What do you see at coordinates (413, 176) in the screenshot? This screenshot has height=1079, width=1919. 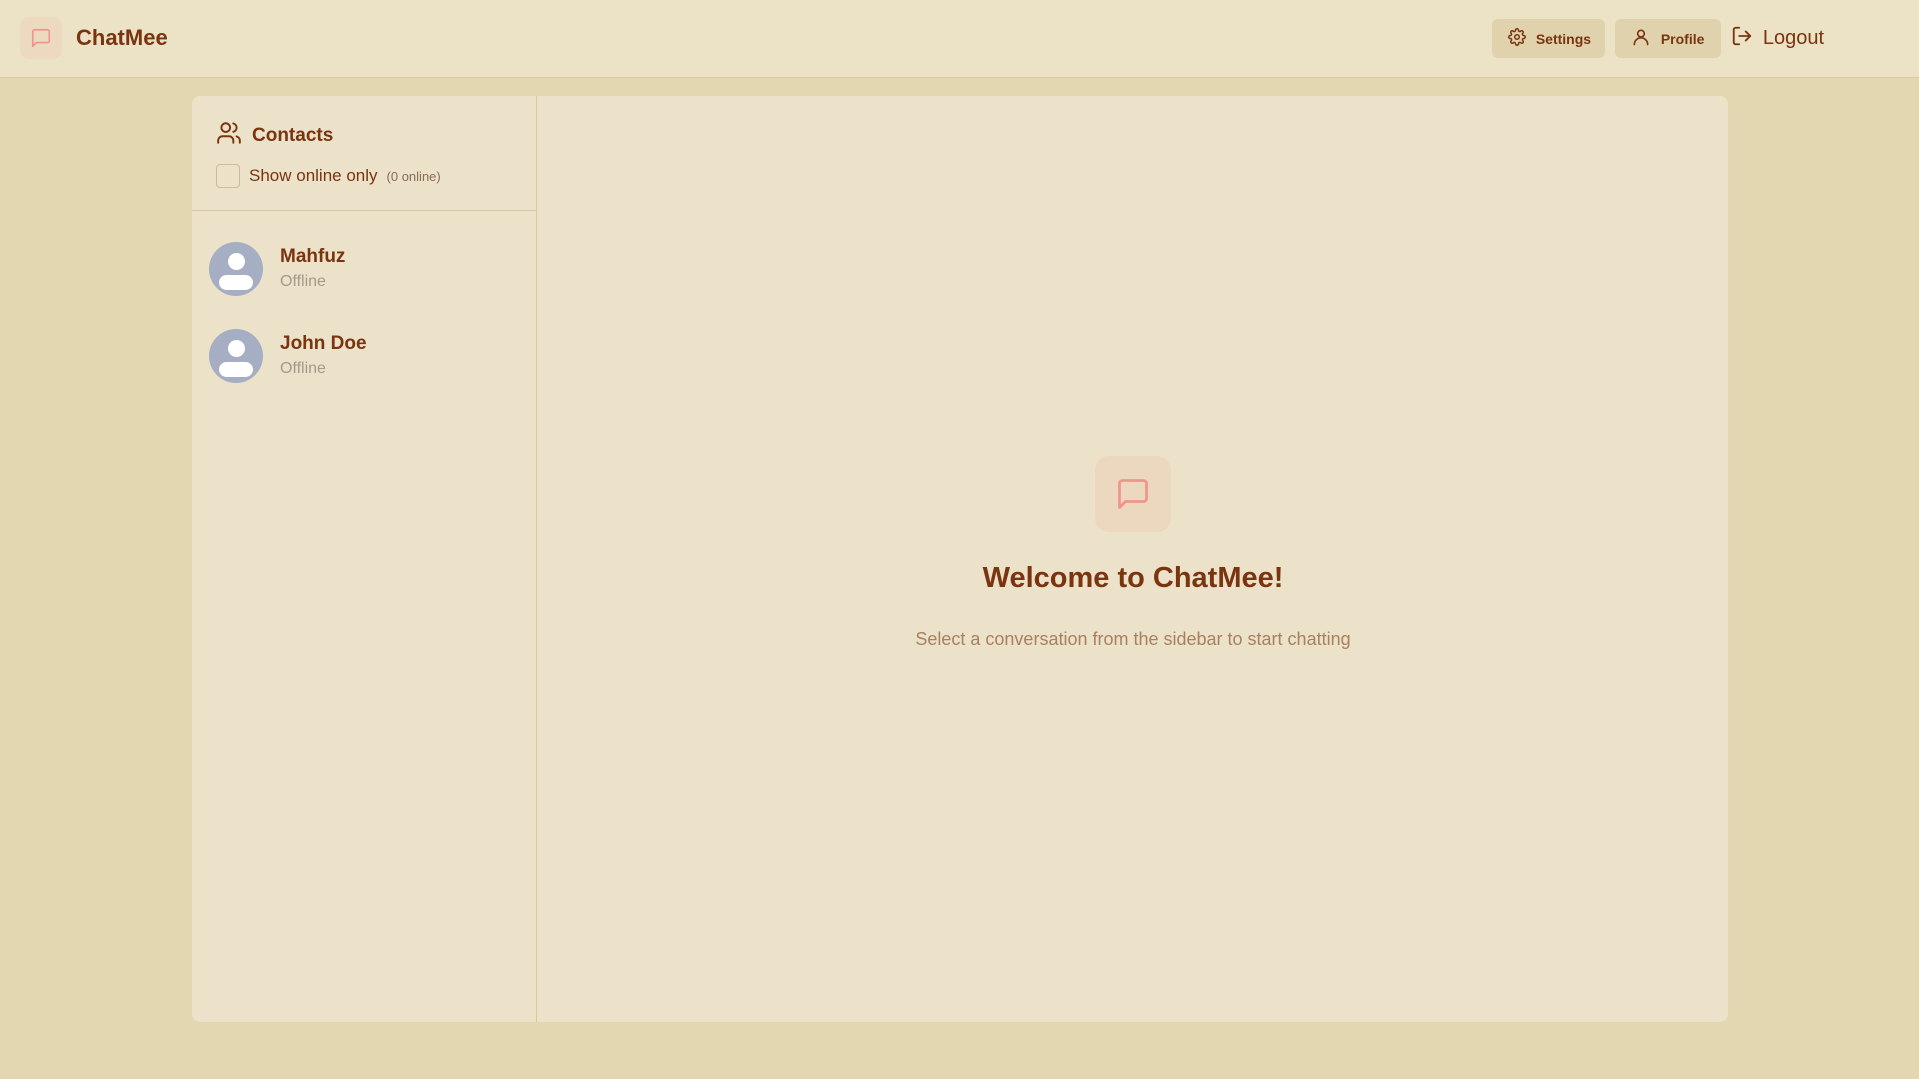 I see `online-count: (0 online)` at bounding box center [413, 176].